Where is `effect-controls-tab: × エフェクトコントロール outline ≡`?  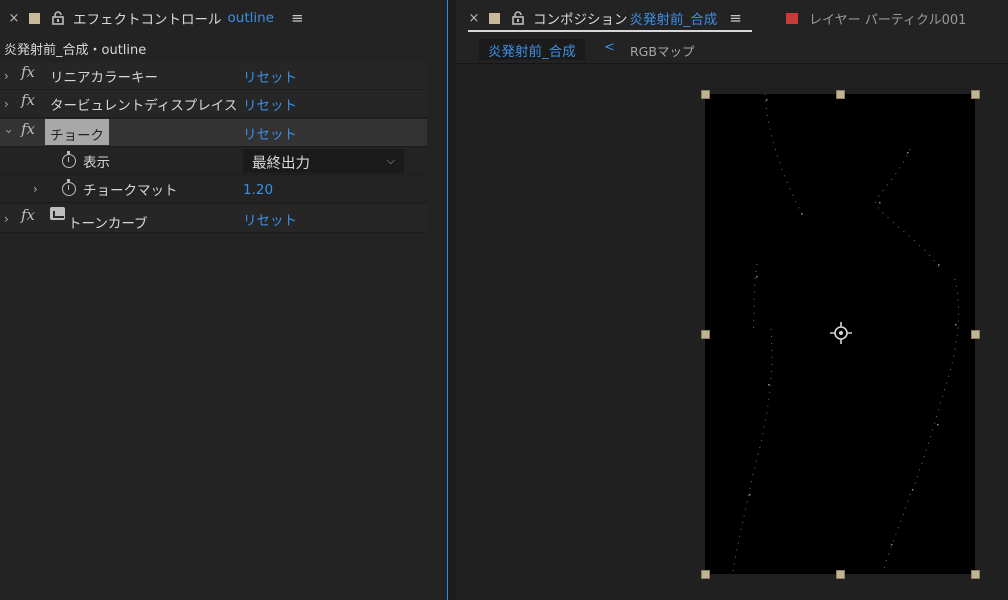
effect-controls-tab: × エフェクトコントロール outline ≡ is located at coordinates (156, 18).